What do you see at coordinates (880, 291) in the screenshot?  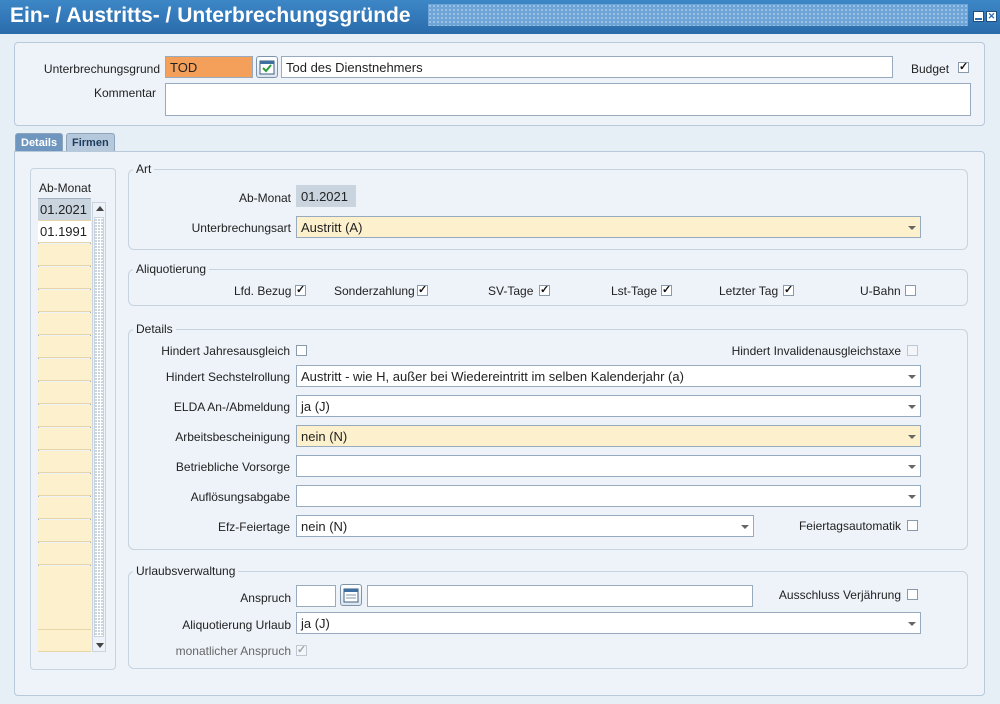 I see `u-bahn-label: U-Bahn` at bounding box center [880, 291].